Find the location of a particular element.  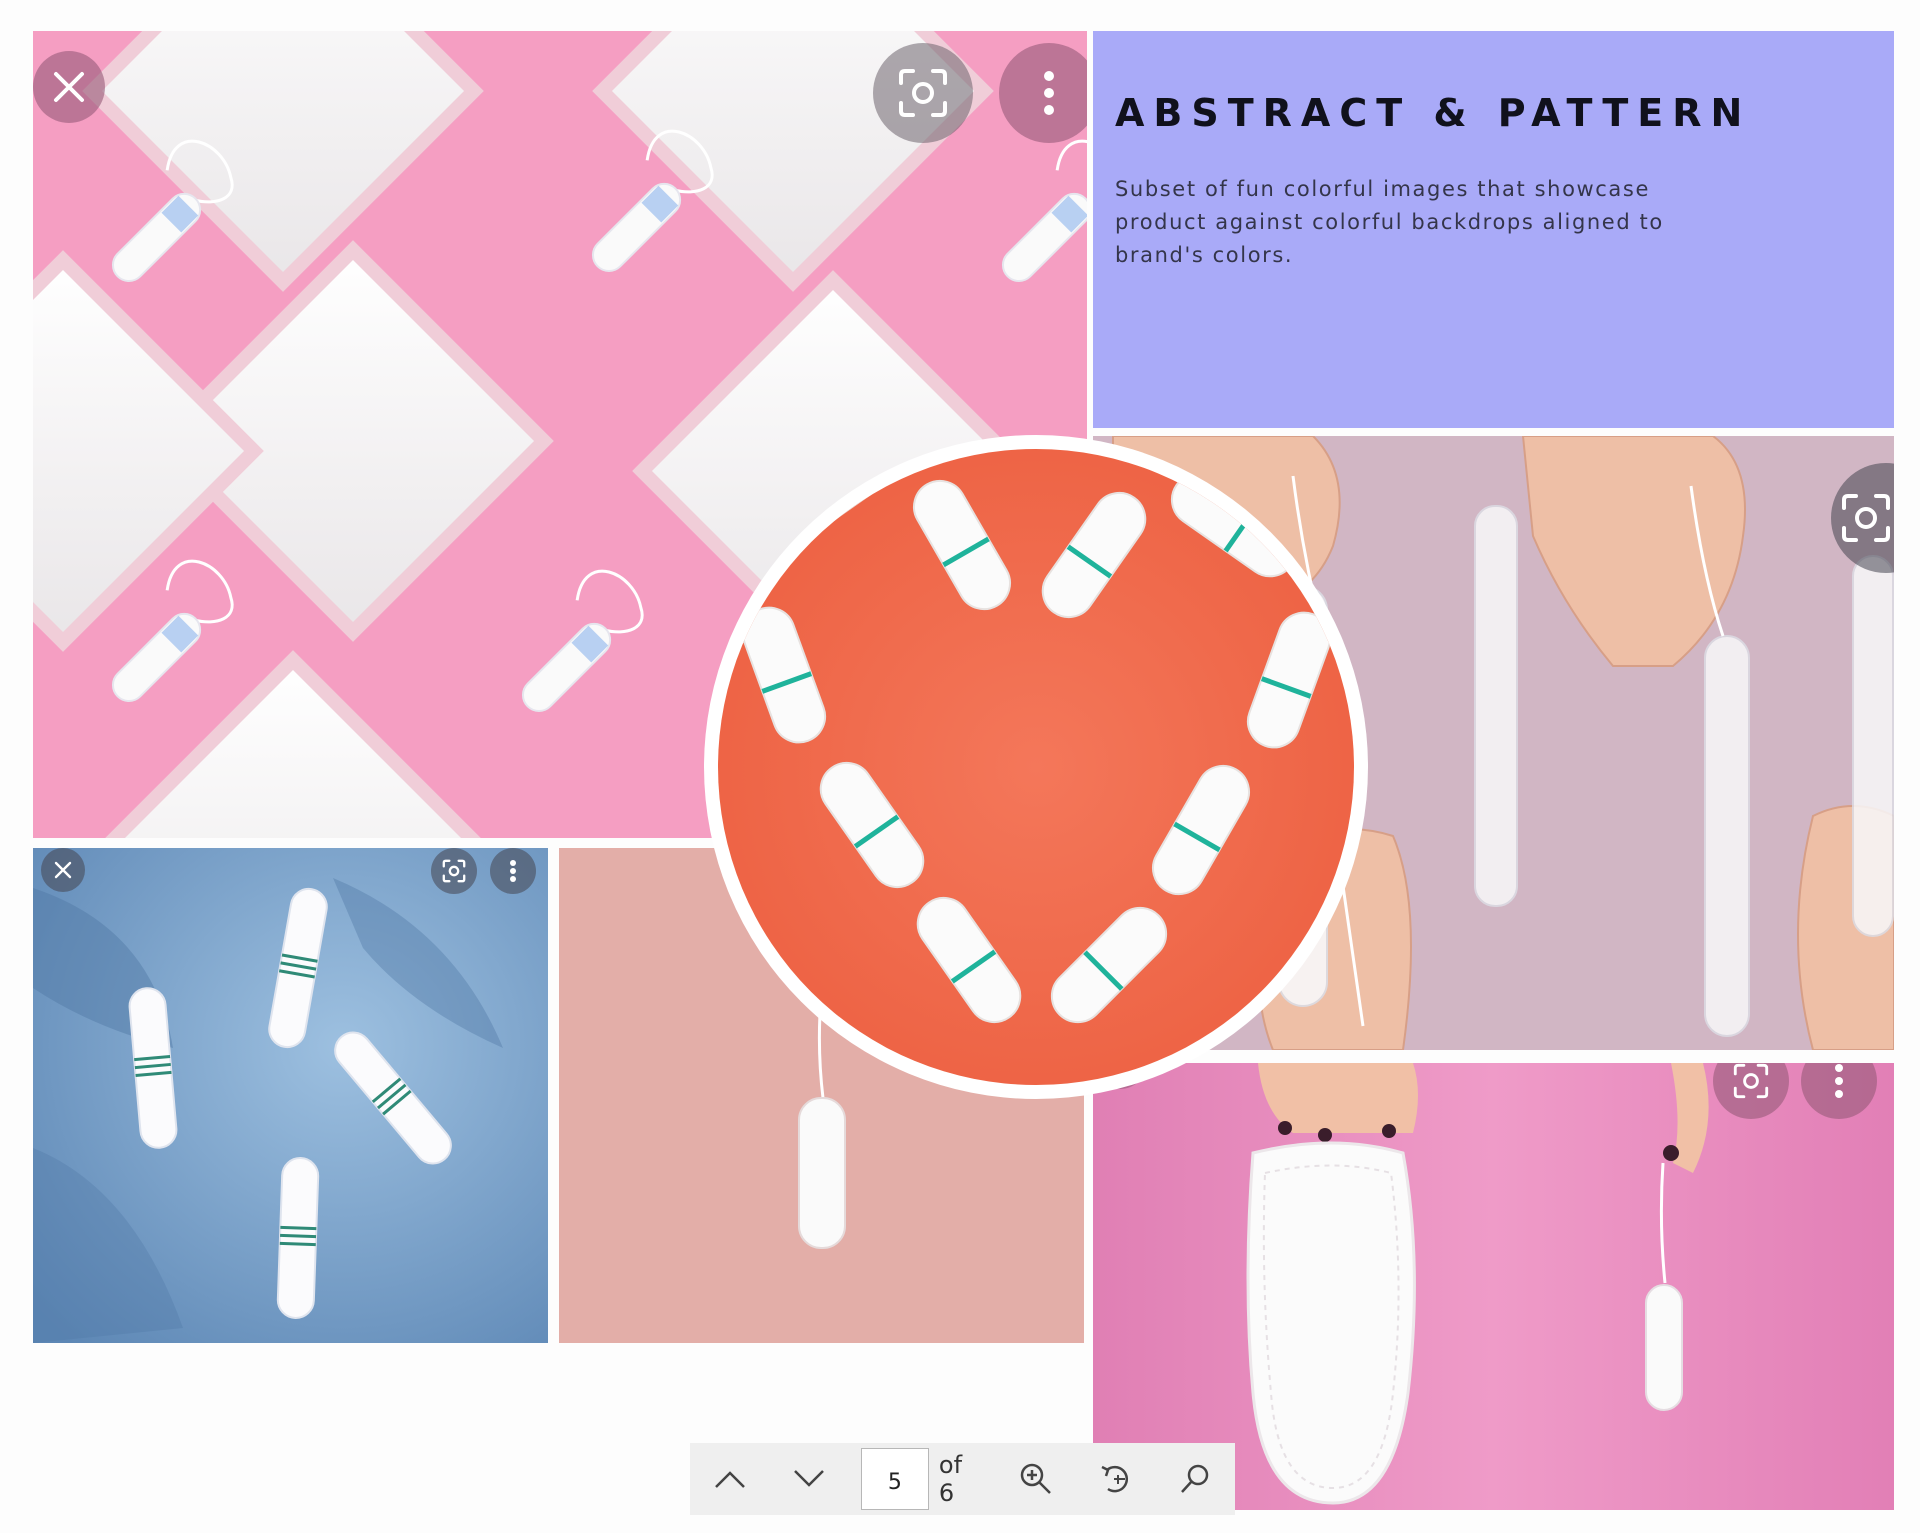

search-button is located at coordinates (1195, 1479).